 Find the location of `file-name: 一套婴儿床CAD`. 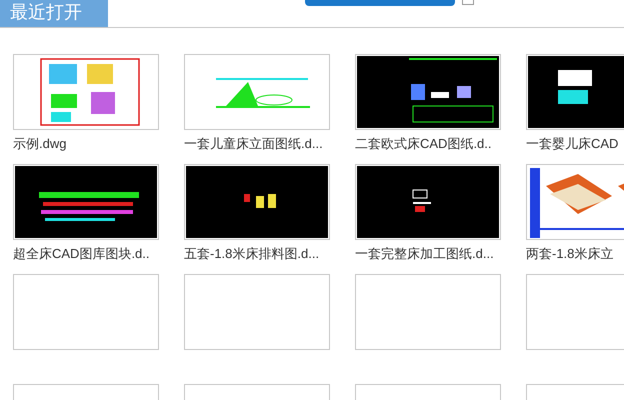

file-name: 一套婴儿床CAD is located at coordinates (573, 144).